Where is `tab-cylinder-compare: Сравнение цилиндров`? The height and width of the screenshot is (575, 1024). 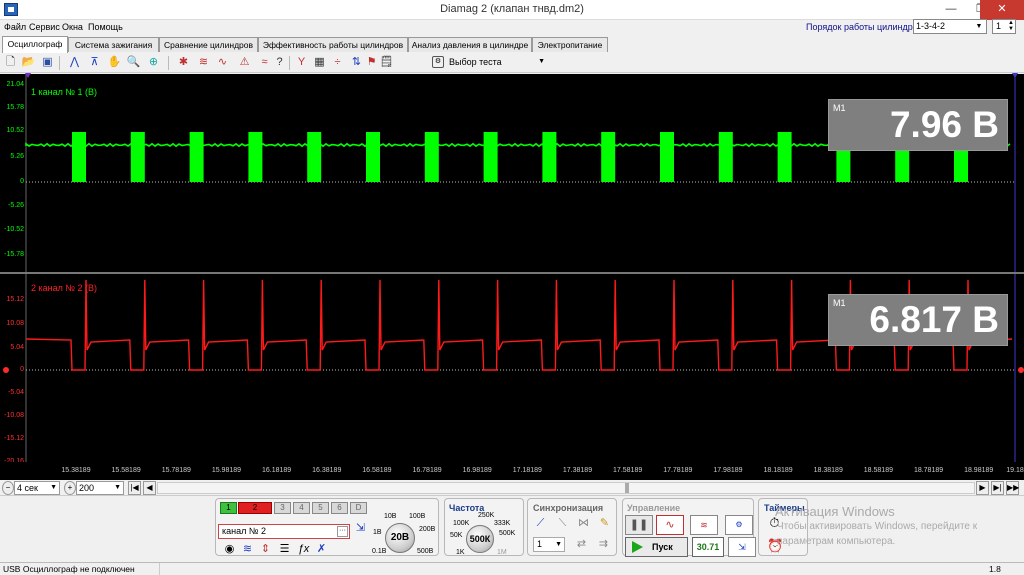 tab-cylinder-compare: Сравнение цилиндров is located at coordinates (208, 44).